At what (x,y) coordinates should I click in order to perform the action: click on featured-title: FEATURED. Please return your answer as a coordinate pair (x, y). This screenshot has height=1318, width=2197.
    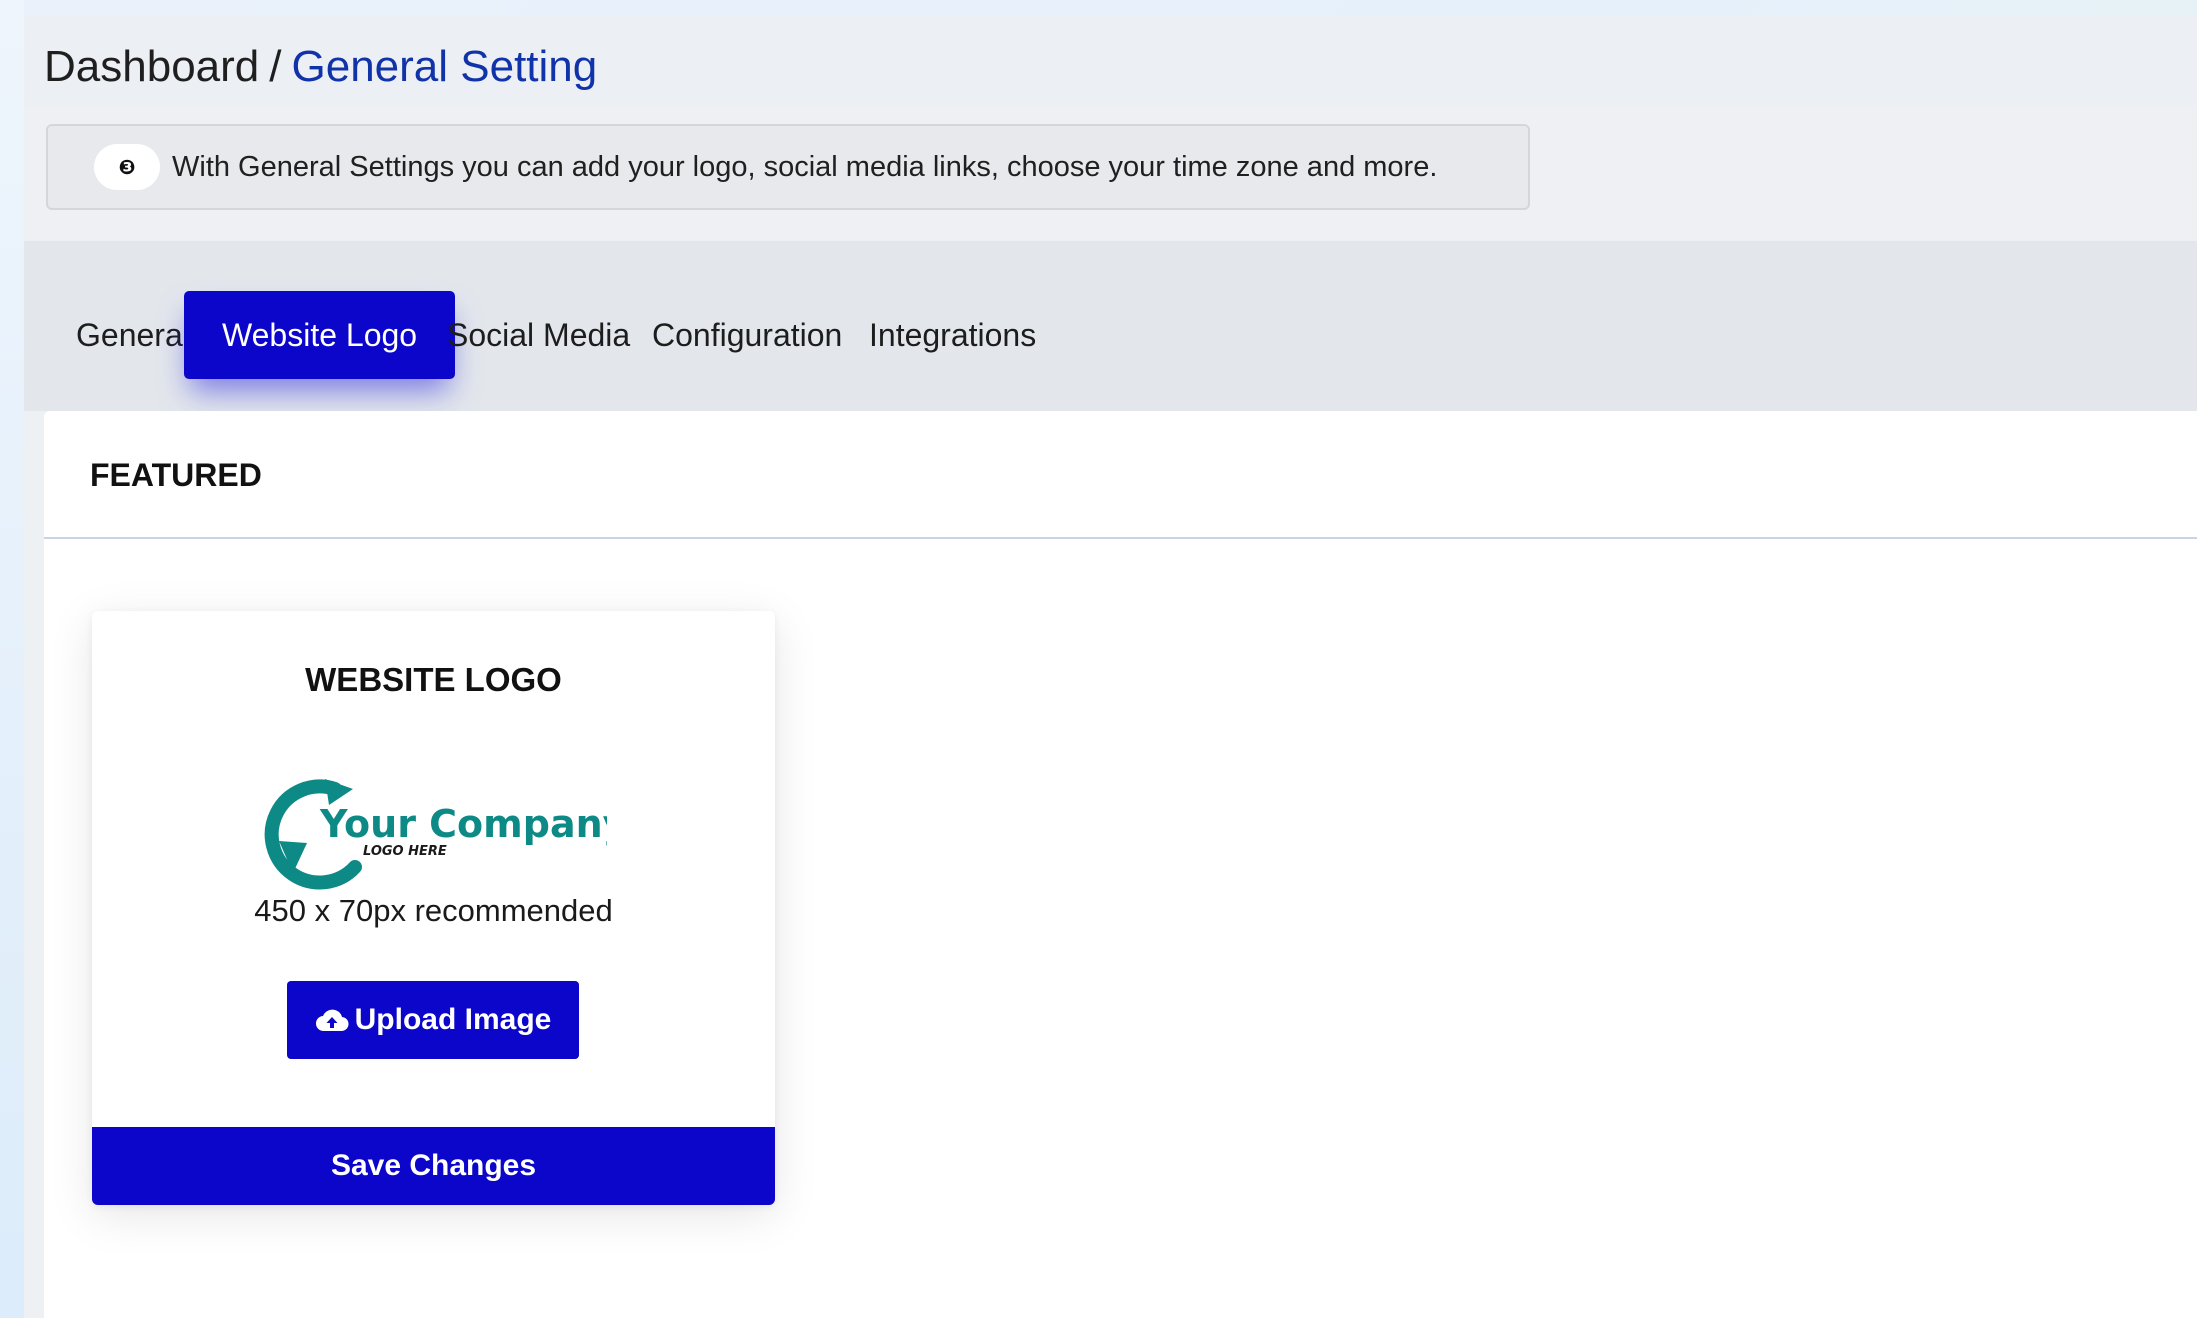
    Looking at the image, I should click on (176, 475).